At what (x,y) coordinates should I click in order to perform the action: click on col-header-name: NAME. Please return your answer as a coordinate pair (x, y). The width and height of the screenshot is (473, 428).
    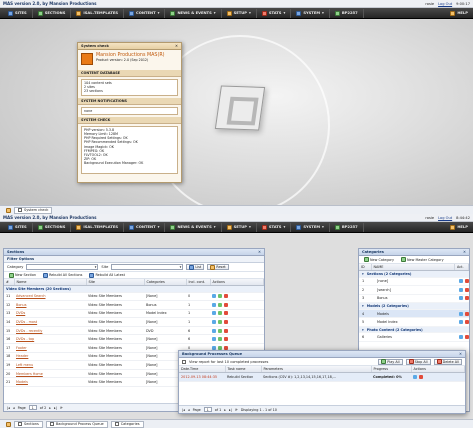
    Looking at the image, I should click on (413, 267).